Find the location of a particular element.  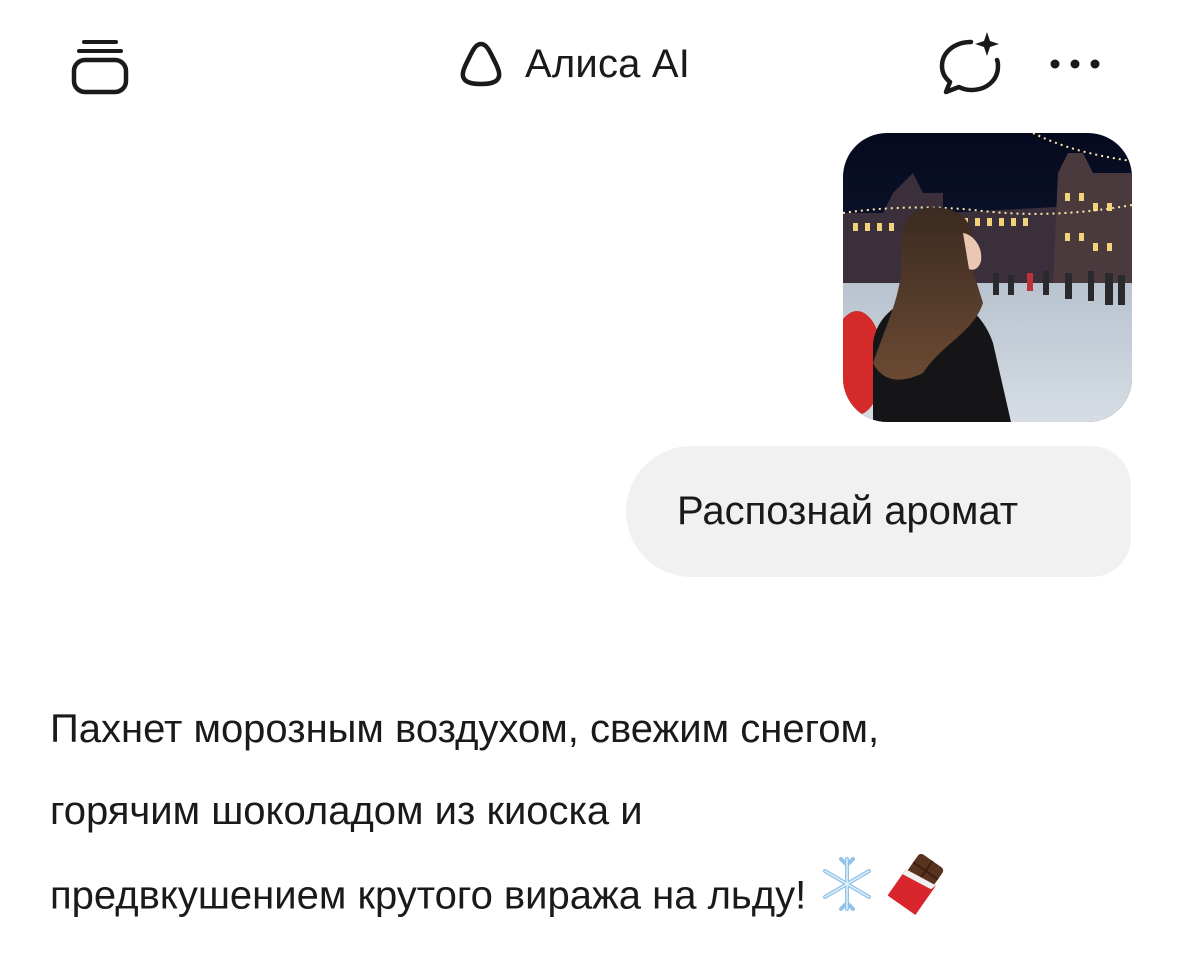

more-options-button is located at coordinates (1075, 64).